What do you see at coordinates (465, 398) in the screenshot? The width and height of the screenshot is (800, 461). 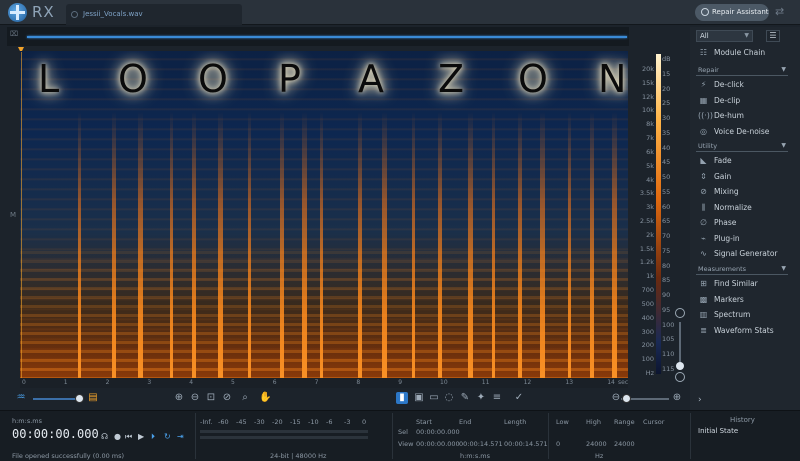 I see `brush-icon: ✎` at bounding box center [465, 398].